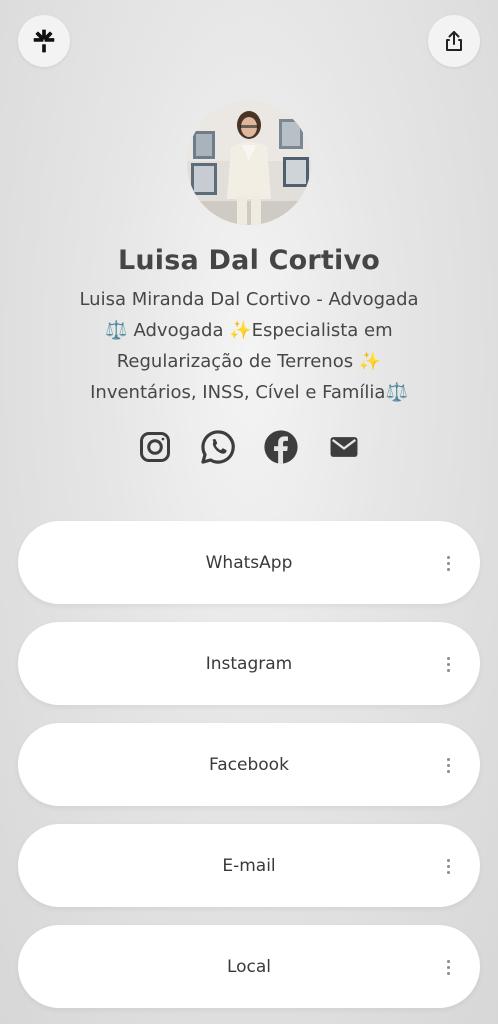 This screenshot has width=498, height=1024. I want to click on bio-line: Inventários, INSS, Cível e Família⚖️, so click(249, 392).